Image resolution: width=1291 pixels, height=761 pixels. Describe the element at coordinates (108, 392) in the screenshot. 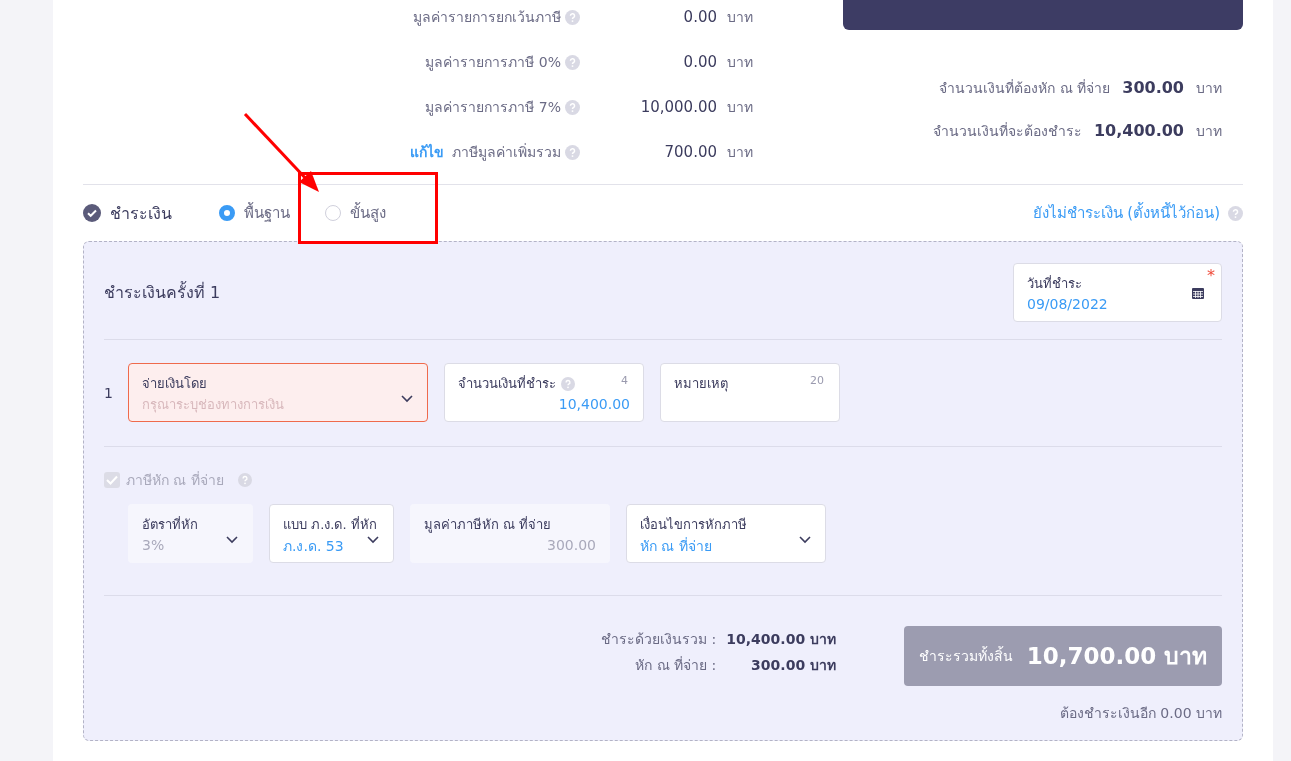

I see `line-number: 1` at that location.